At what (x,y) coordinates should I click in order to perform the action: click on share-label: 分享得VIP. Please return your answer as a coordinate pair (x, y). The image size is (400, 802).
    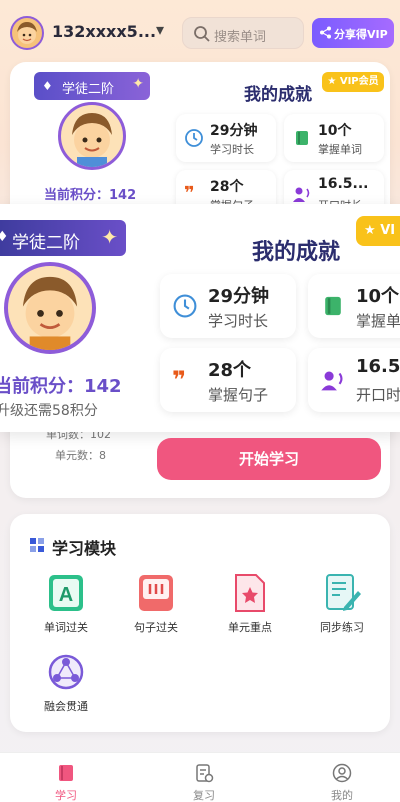
    Looking at the image, I should click on (361, 34).